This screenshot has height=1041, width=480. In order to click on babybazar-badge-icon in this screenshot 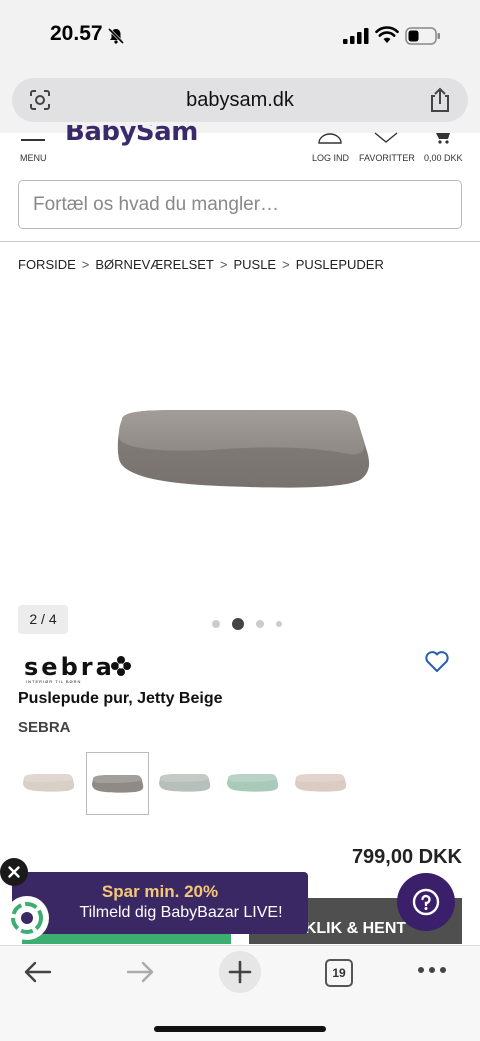, I will do `click(27, 918)`.